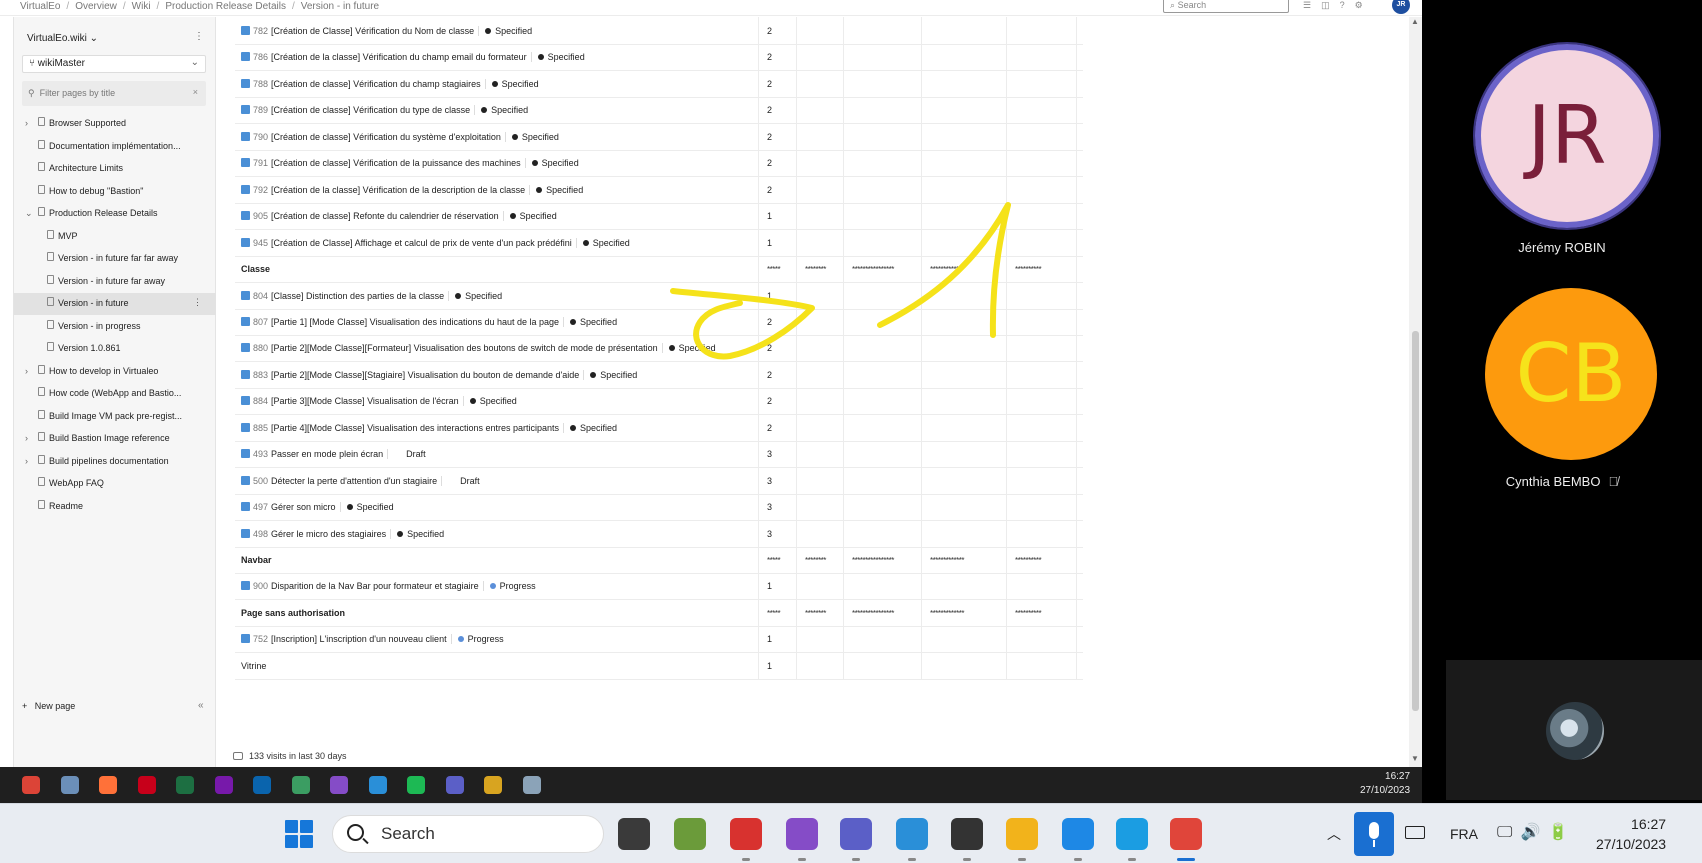 The height and width of the screenshot is (863, 1702). Describe the element at coordinates (260, 190) in the screenshot. I see `work-item-id: 792` at that location.